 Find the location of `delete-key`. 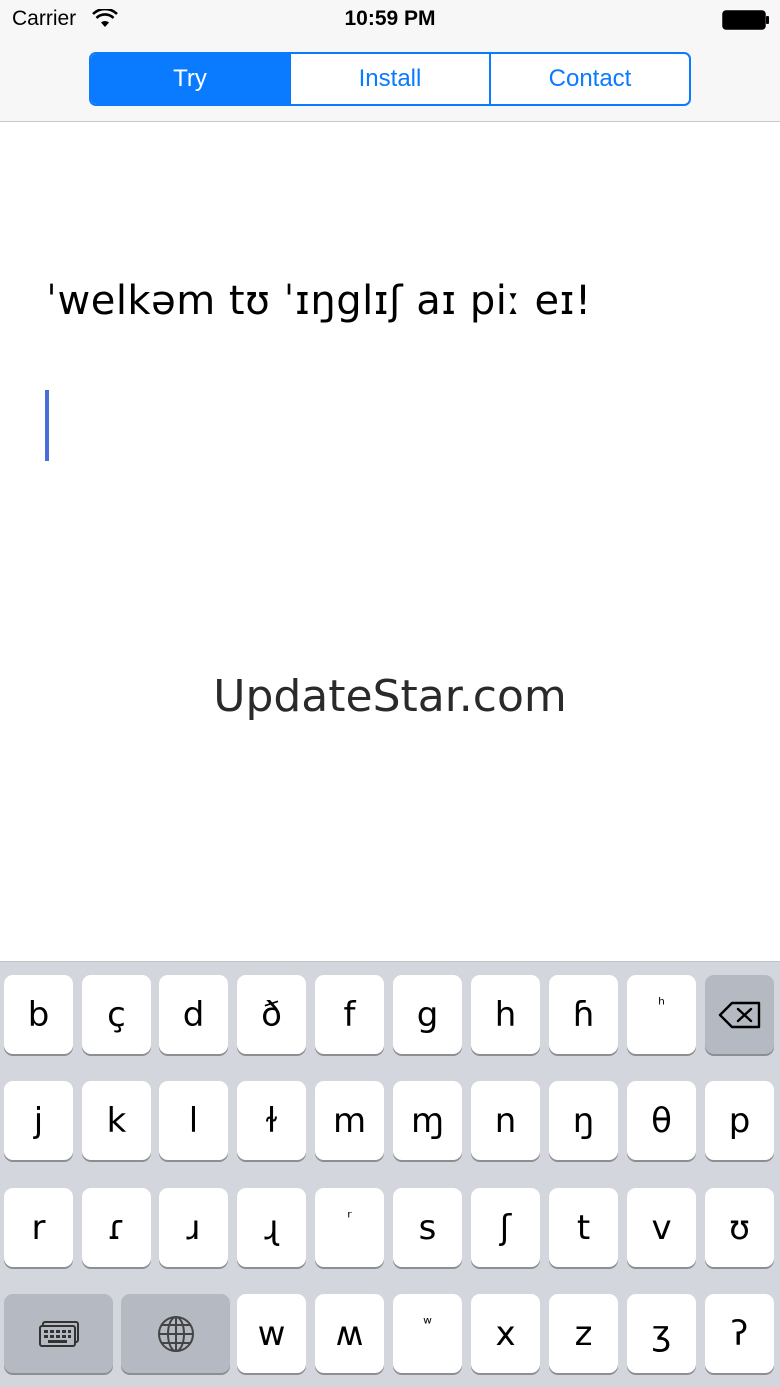

delete-key is located at coordinates (739, 1014).